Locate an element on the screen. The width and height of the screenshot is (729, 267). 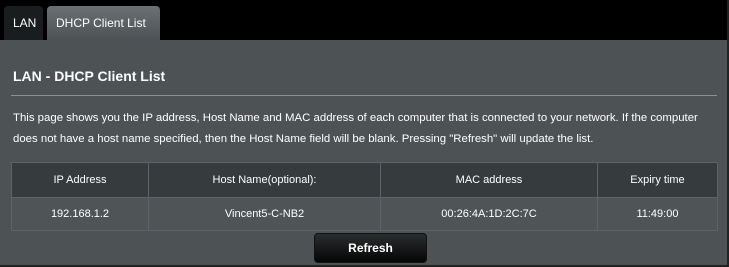
tab-dhcp-client-list: DHCP Client List is located at coordinates (103, 23).